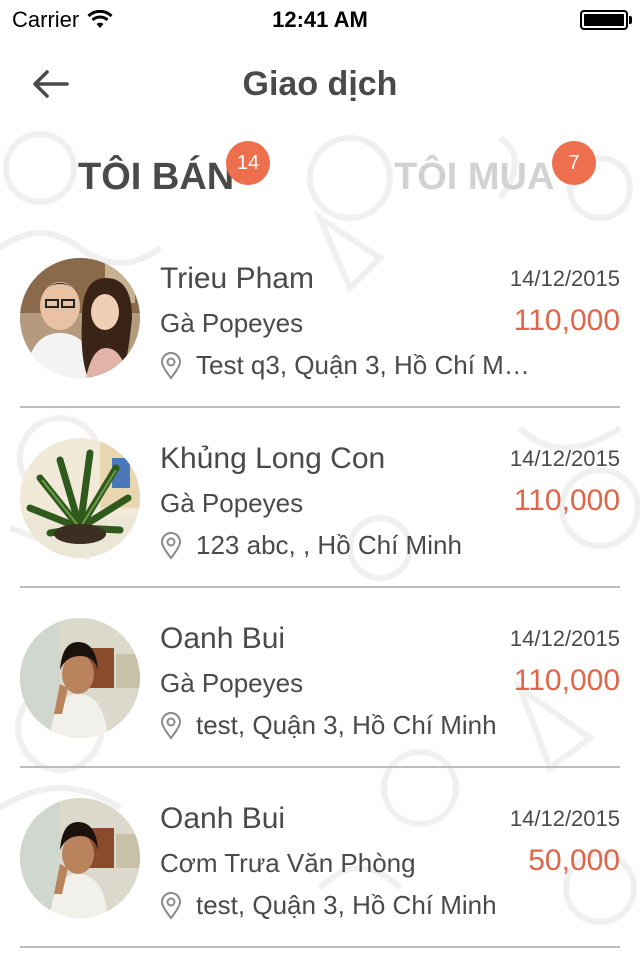  What do you see at coordinates (606, 20) in the screenshot?
I see `battery-icon` at bounding box center [606, 20].